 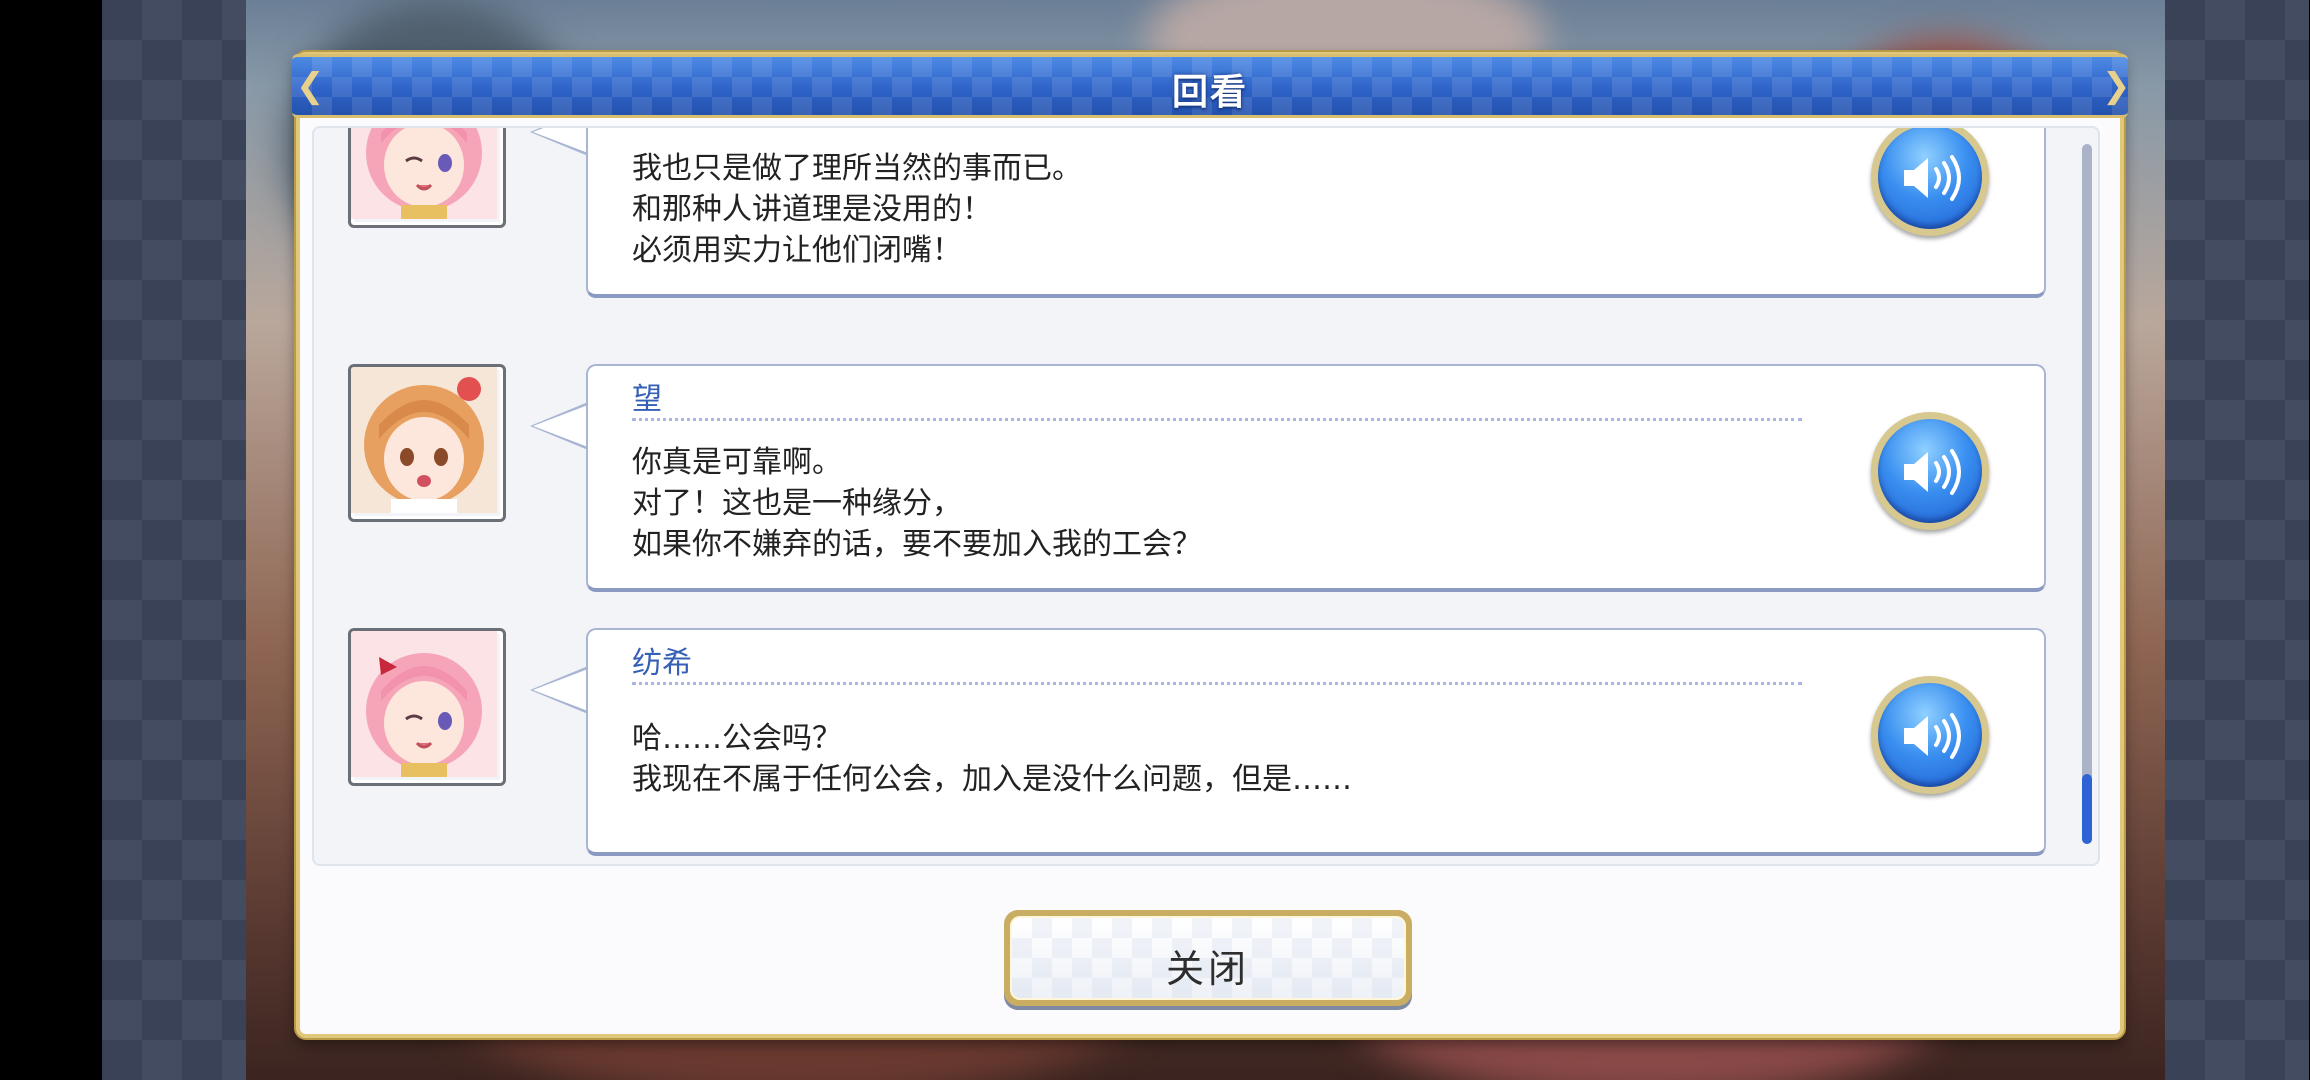 I want to click on speaker-name: 纺希, so click(x=662, y=663).